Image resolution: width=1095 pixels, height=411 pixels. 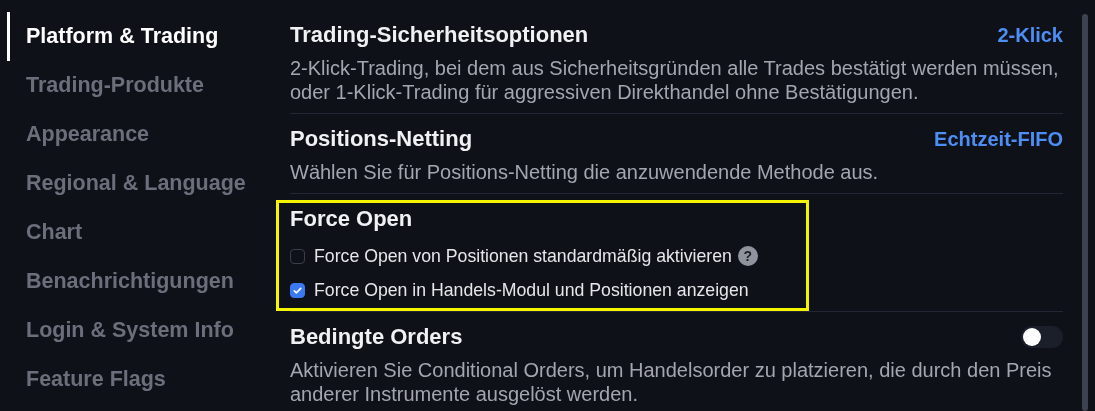 What do you see at coordinates (531, 290) in the screenshot?
I see `checkbox-label: Force Open in Handels-Modul und Positionen anzeigen` at bounding box center [531, 290].